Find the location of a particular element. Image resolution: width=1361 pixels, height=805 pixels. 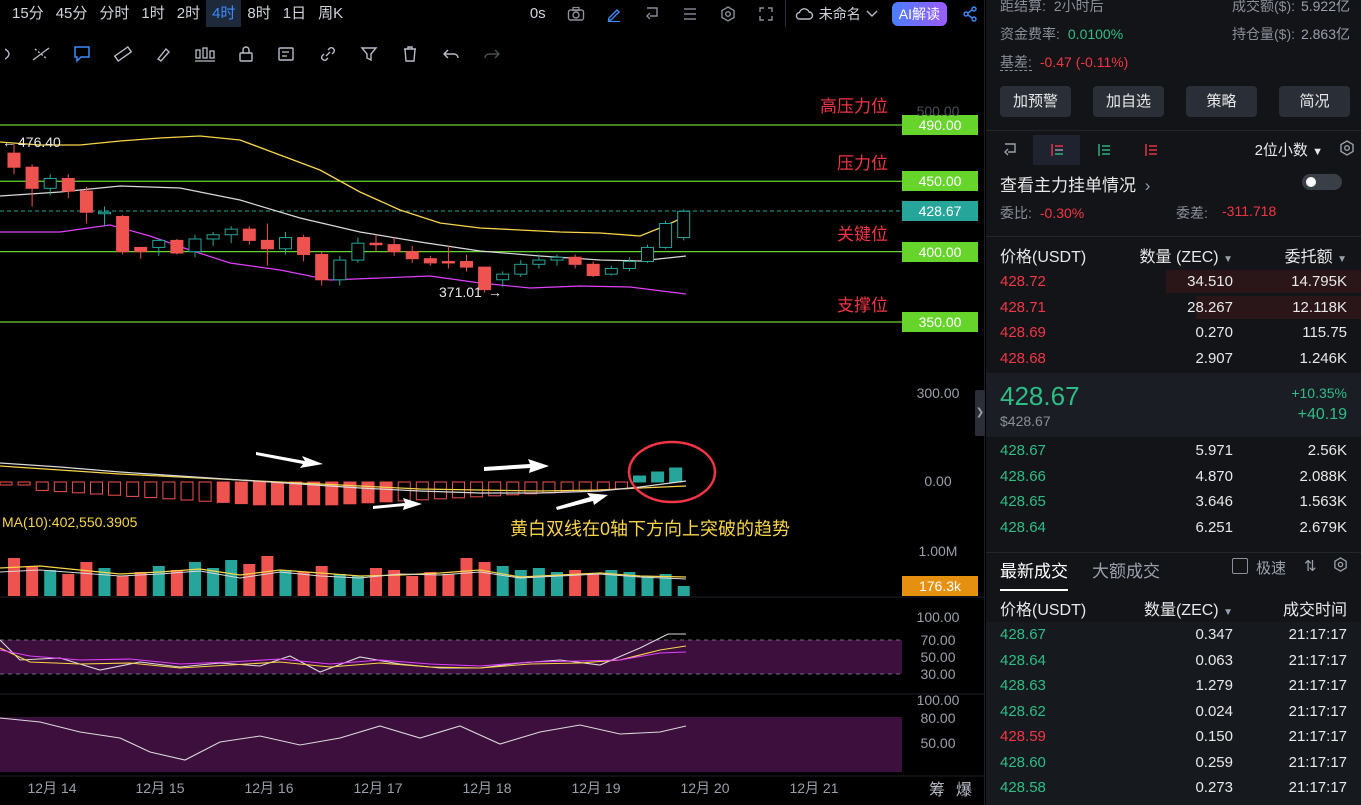

trade-row: 428.64 0.063 21:17:17 is located at coordinates (1173, 660).